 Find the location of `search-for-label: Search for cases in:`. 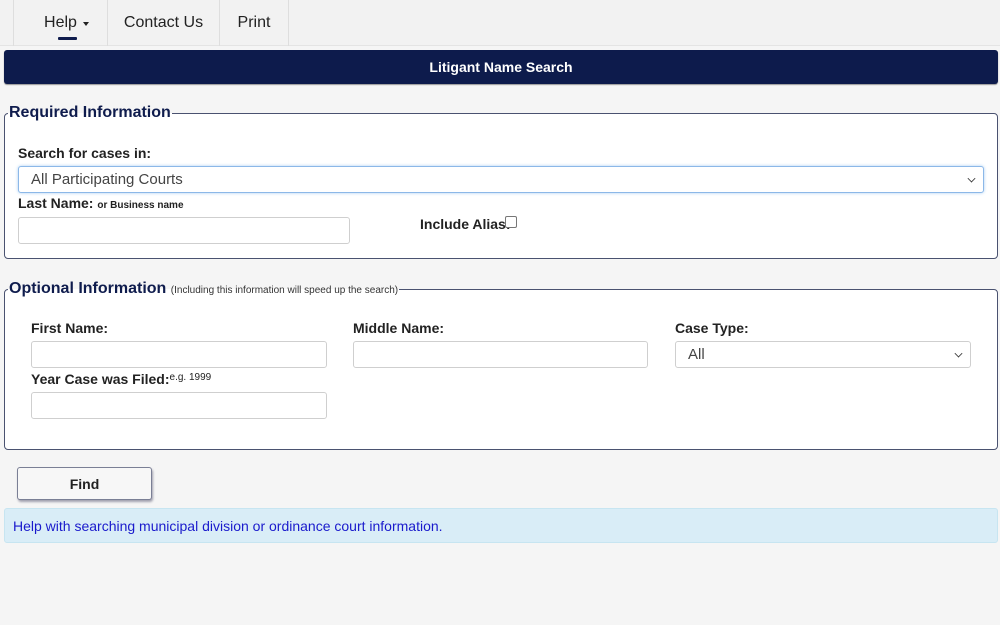

search-for-label: Search for cases in: is located at coordinates (85, 153).